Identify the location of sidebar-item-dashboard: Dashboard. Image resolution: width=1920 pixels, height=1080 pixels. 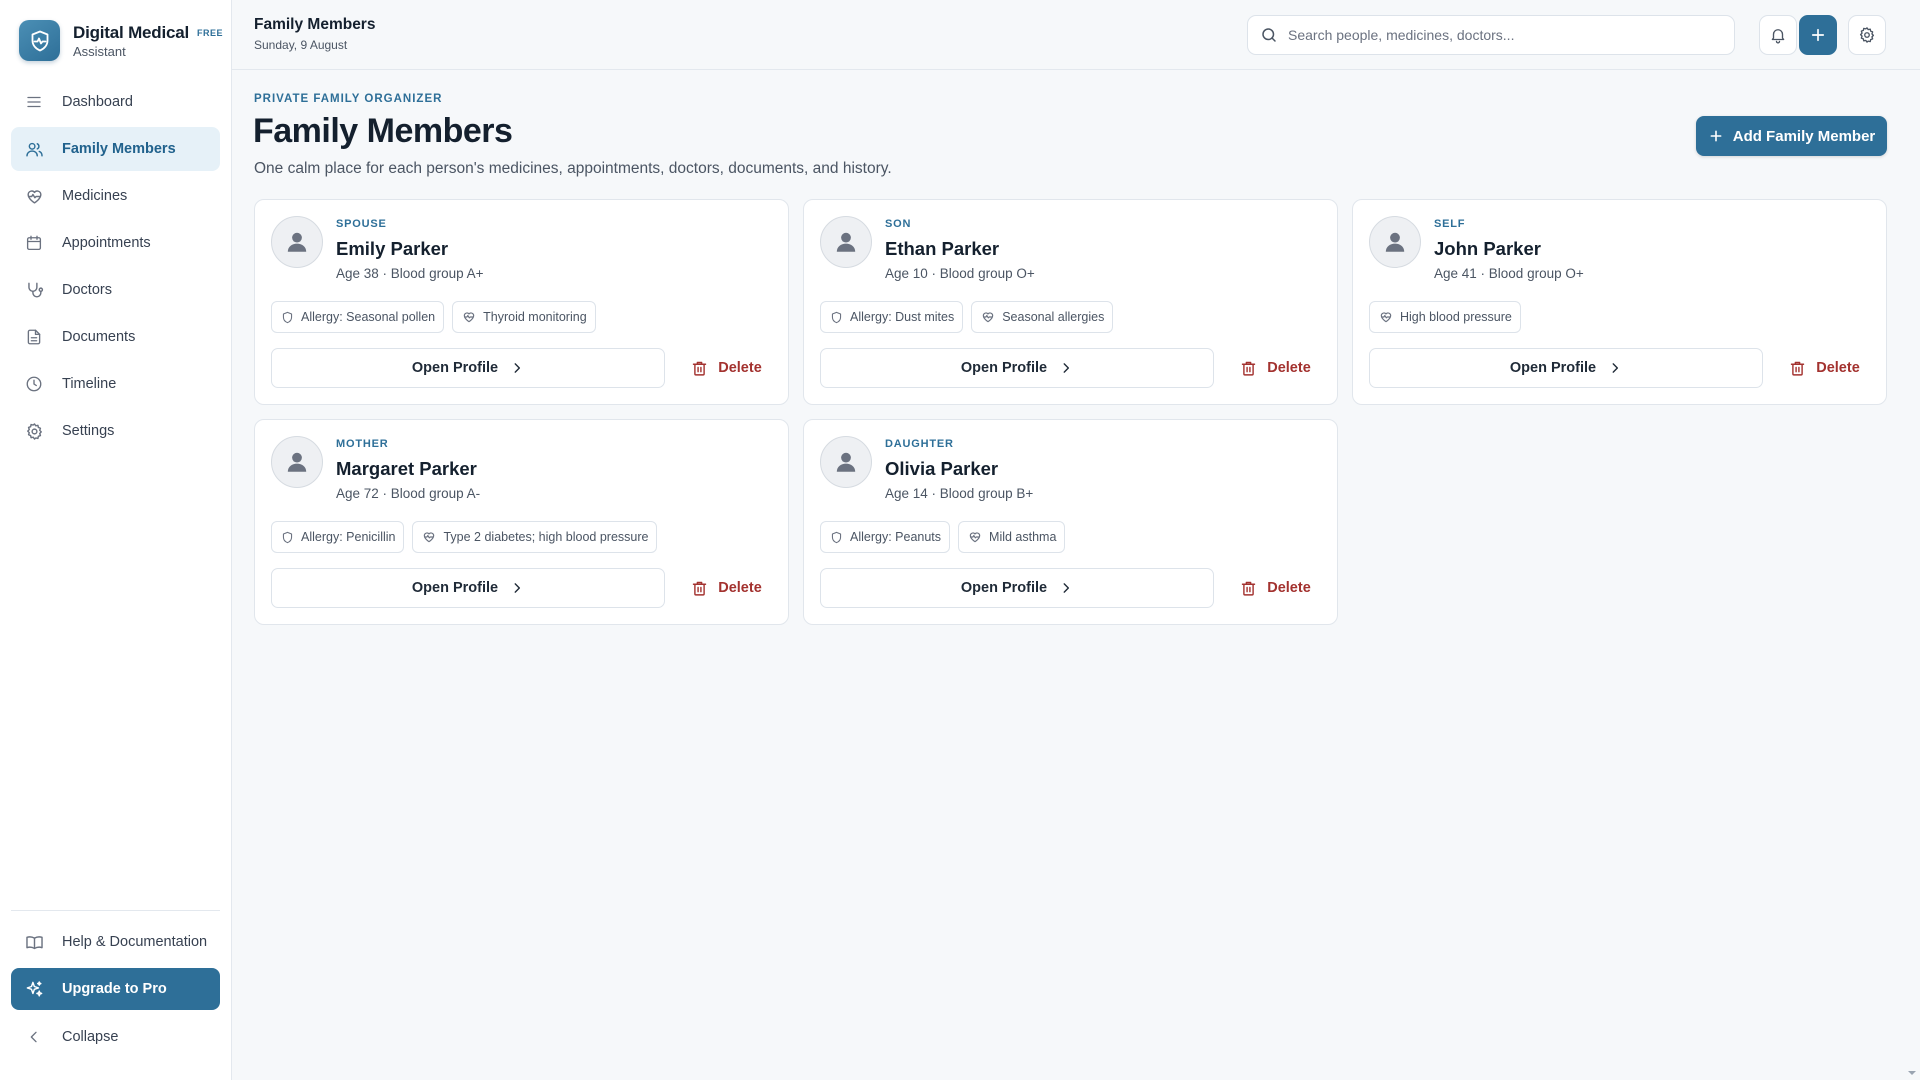
(115, 102).